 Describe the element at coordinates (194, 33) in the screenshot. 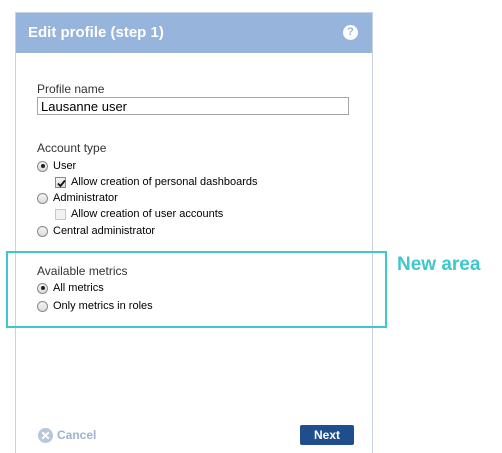

I see `dialog-header: Edit profile (step 1) ?` at that location.